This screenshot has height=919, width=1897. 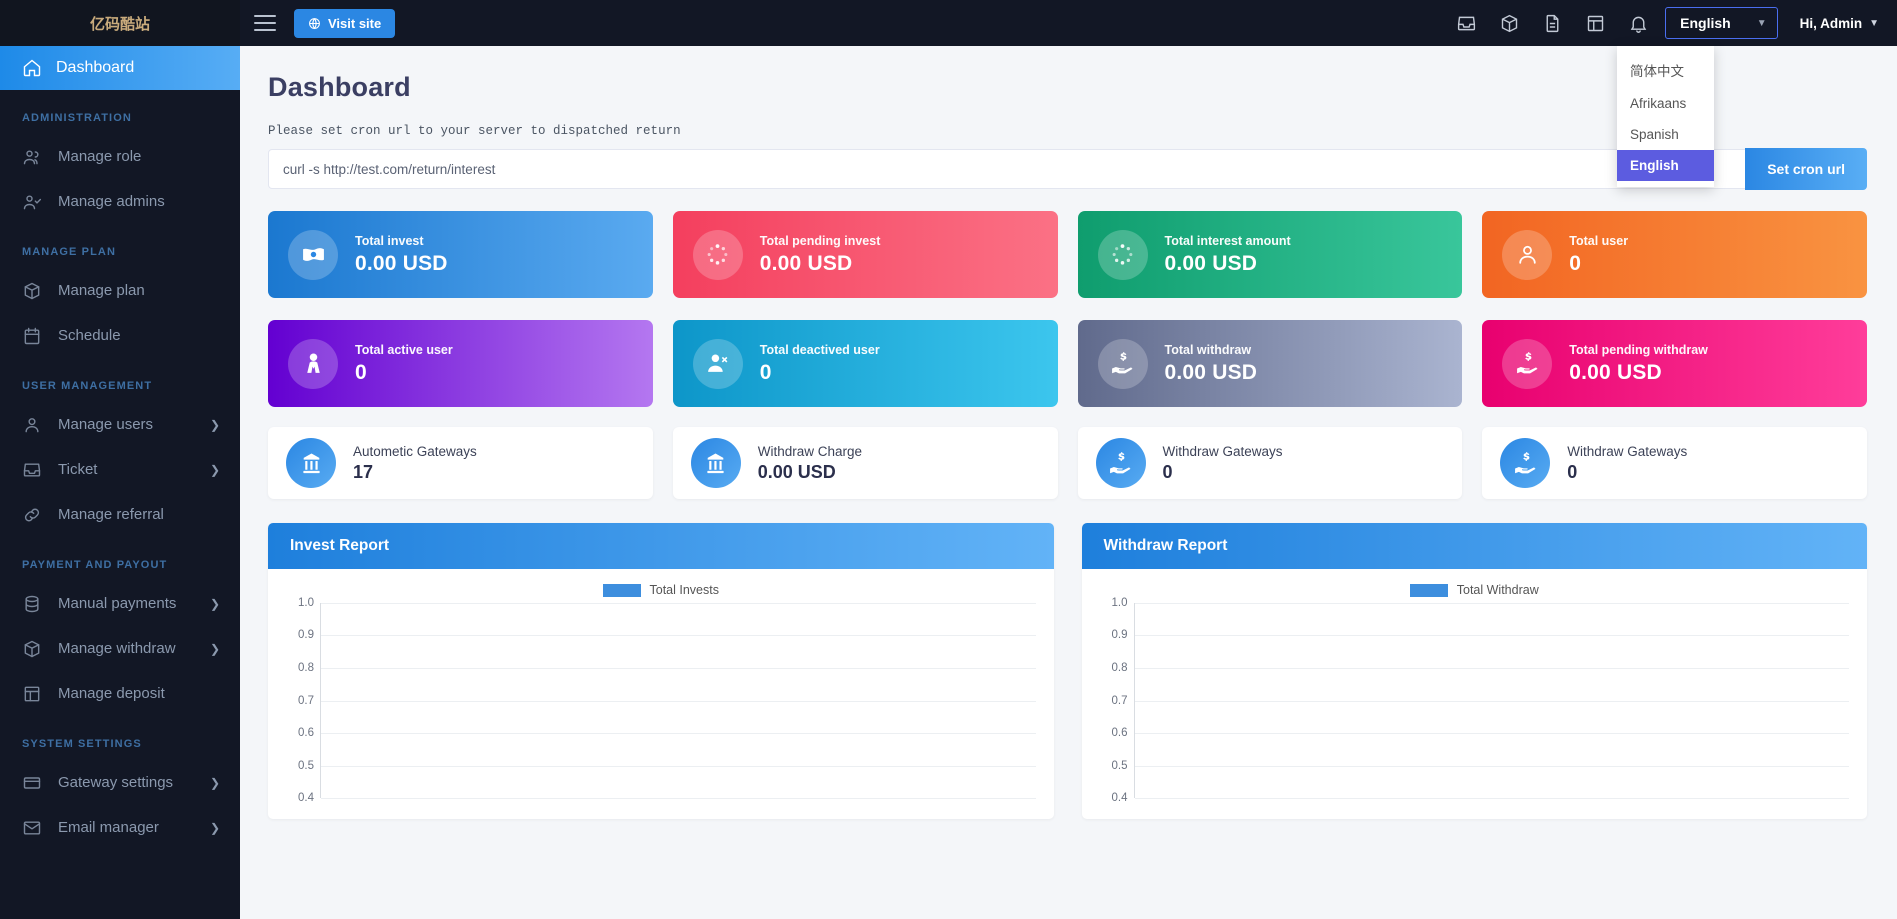 I want to click on sidebar-item-manage-role: Manage role, so click(x=120, y=156).